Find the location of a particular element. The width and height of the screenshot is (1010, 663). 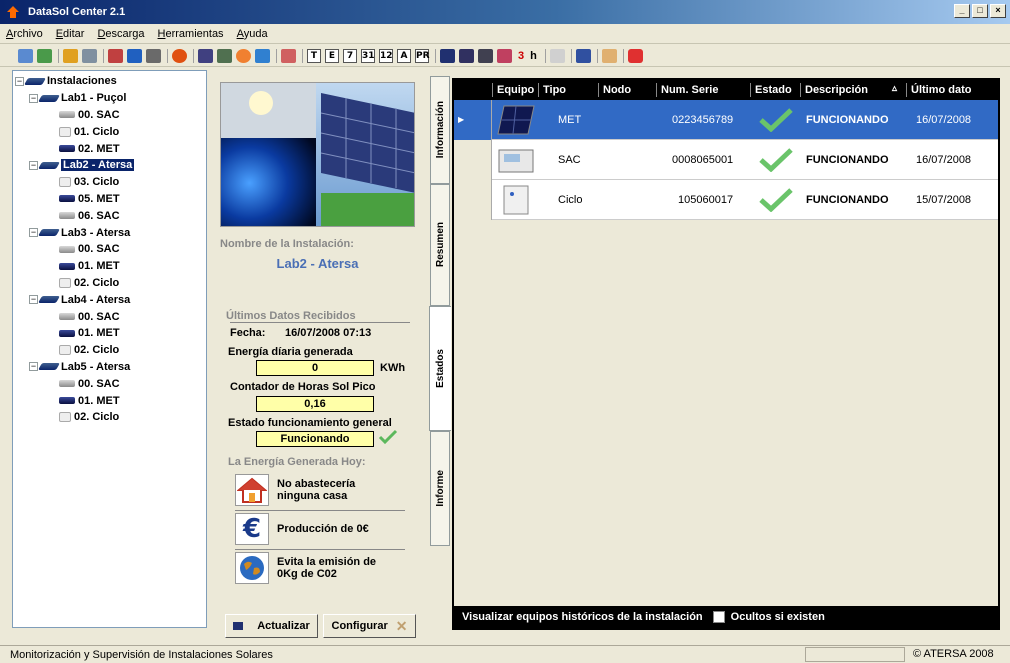

fecha-value: 16/07/2008 07:13 is located at coordinates (328, 333).